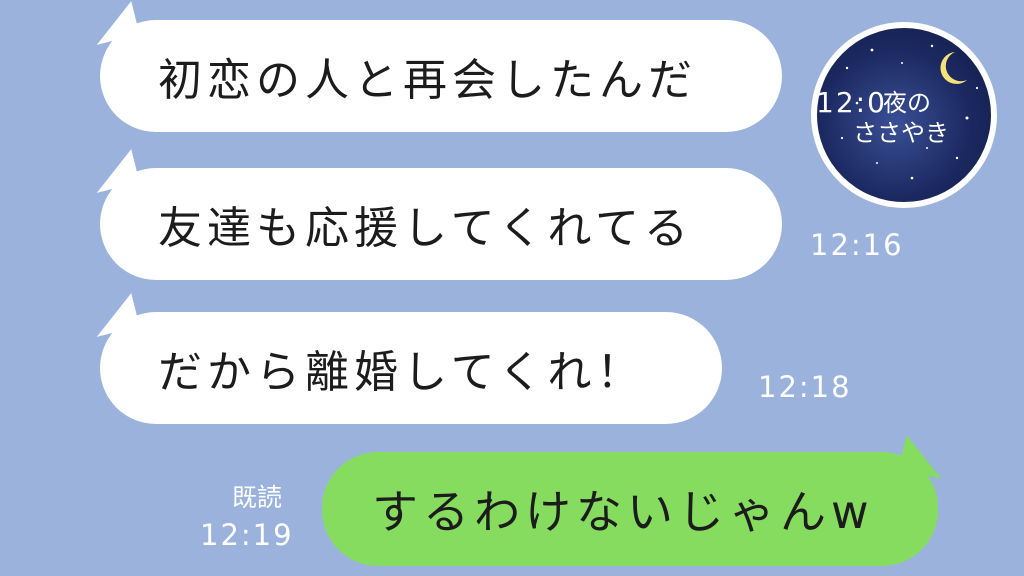  What do you see at coordinates (402, 372) in the screenshot?
I see `message-text-3: だから離婚してくれ！` at bounding box center [402, 372].